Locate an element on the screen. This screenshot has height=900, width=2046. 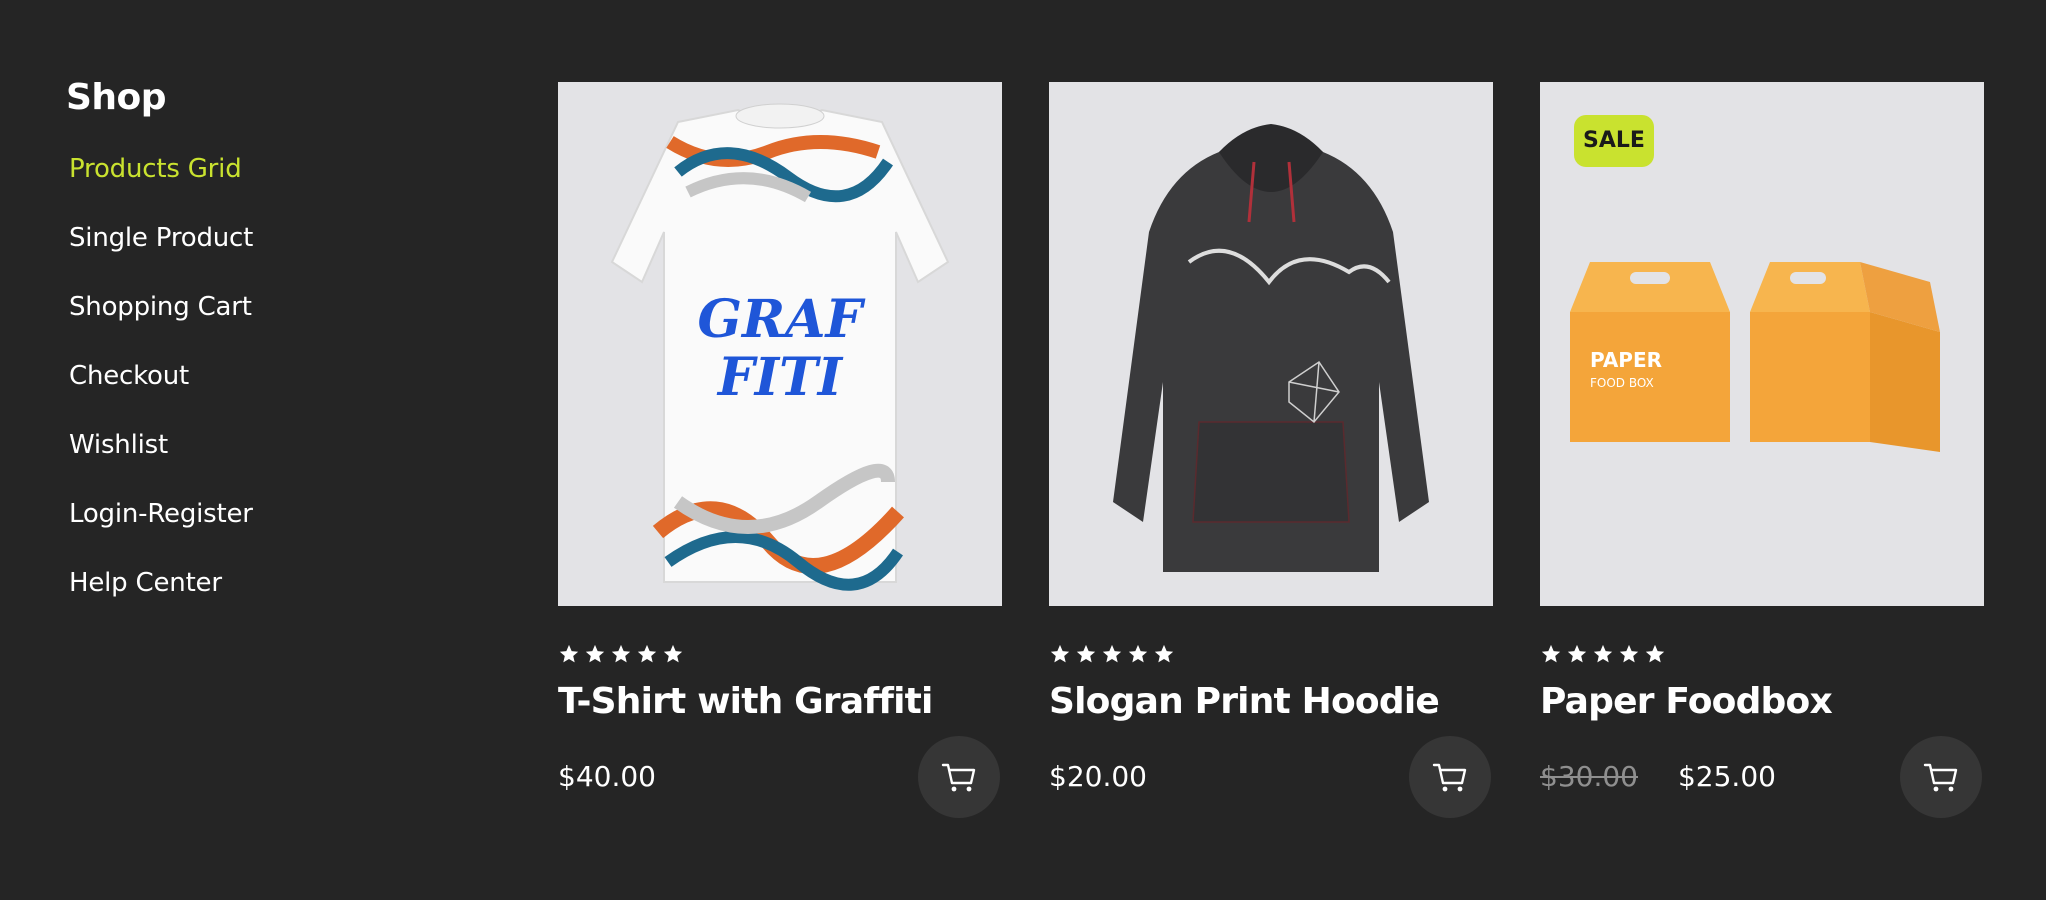
sidebar-item-login-register: Login-Register is located at coordinates (217, 514).